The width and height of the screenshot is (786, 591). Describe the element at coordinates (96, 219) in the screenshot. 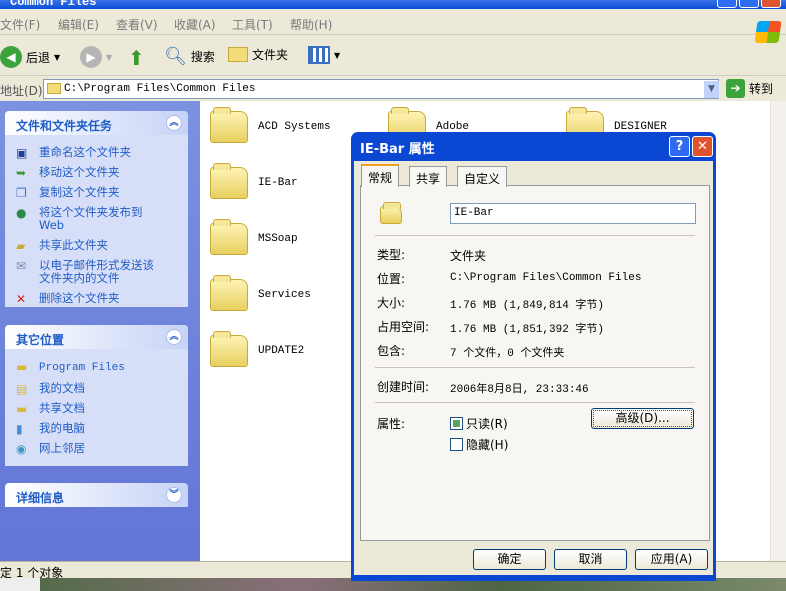

I see `task-publish-web: ● 将这个文件夹发布到 Web` at that location.